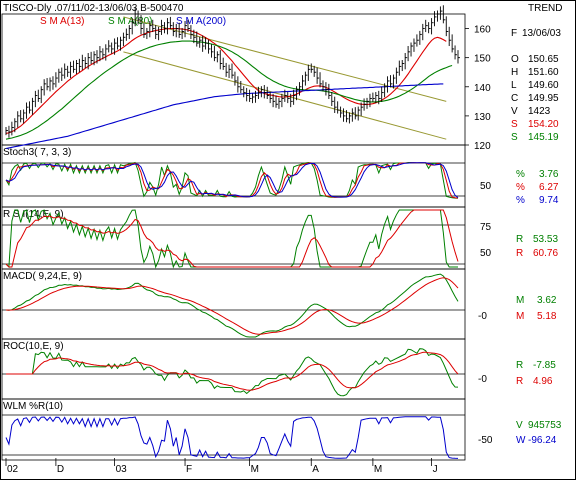 The height and width of the screenshot is (480, 576). What do you see at coordinates (545, 239) in the screenshot?
I see `readout-value: 53.53` at bounding box center [545, 239].